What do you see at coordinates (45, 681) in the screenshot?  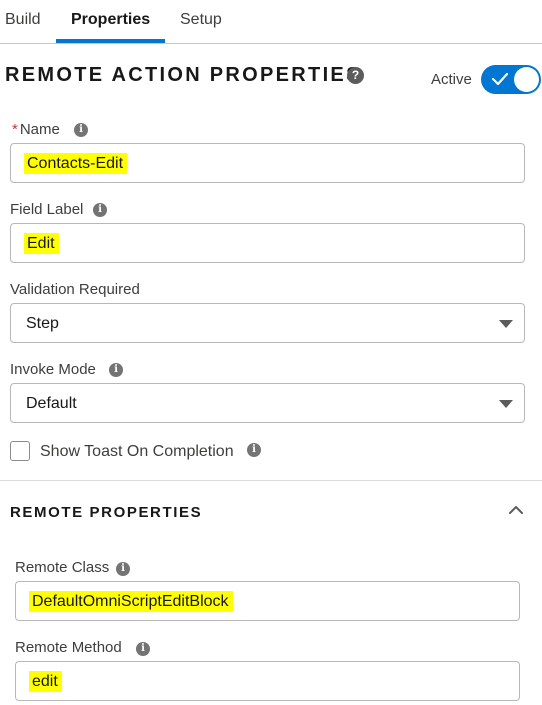 I see `remote-method-value: edit` at bounding box center [45, 681].